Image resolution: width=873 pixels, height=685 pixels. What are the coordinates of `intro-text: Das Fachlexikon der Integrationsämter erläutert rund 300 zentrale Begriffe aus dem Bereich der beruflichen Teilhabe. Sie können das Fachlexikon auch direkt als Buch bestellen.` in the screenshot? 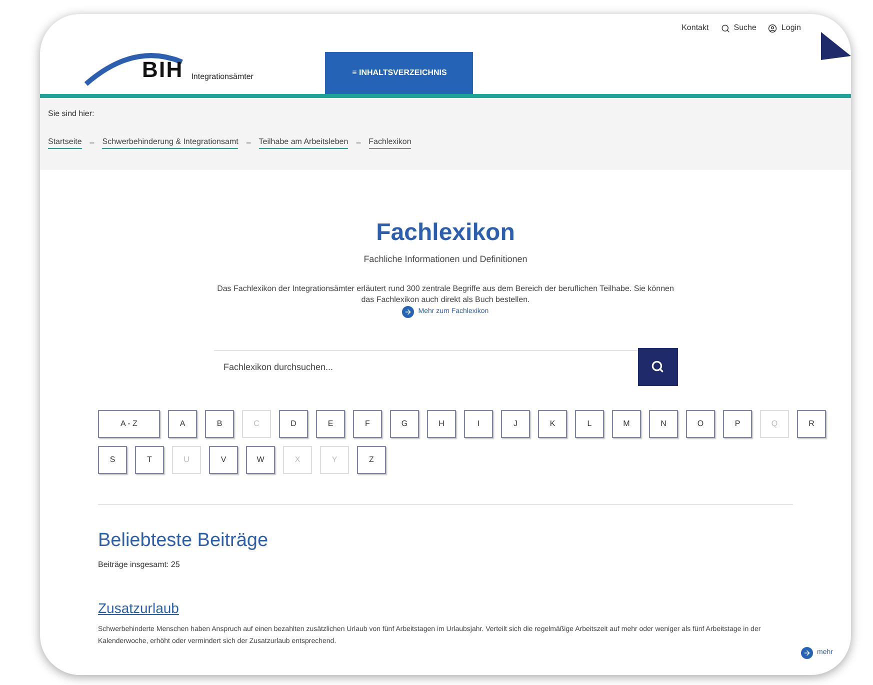 It's located at (445, 293).